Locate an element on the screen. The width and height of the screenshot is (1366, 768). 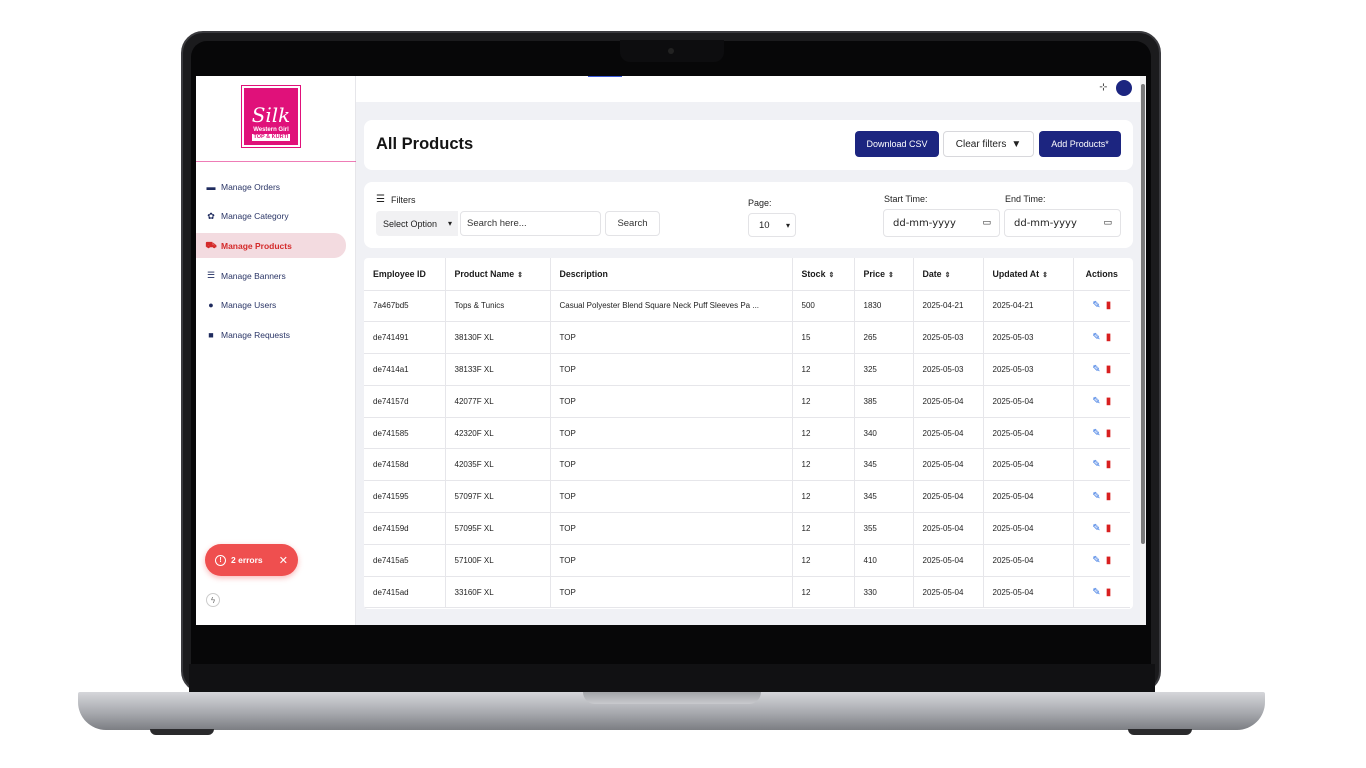
table-cell: 500 is located at coordinates (823, 306).